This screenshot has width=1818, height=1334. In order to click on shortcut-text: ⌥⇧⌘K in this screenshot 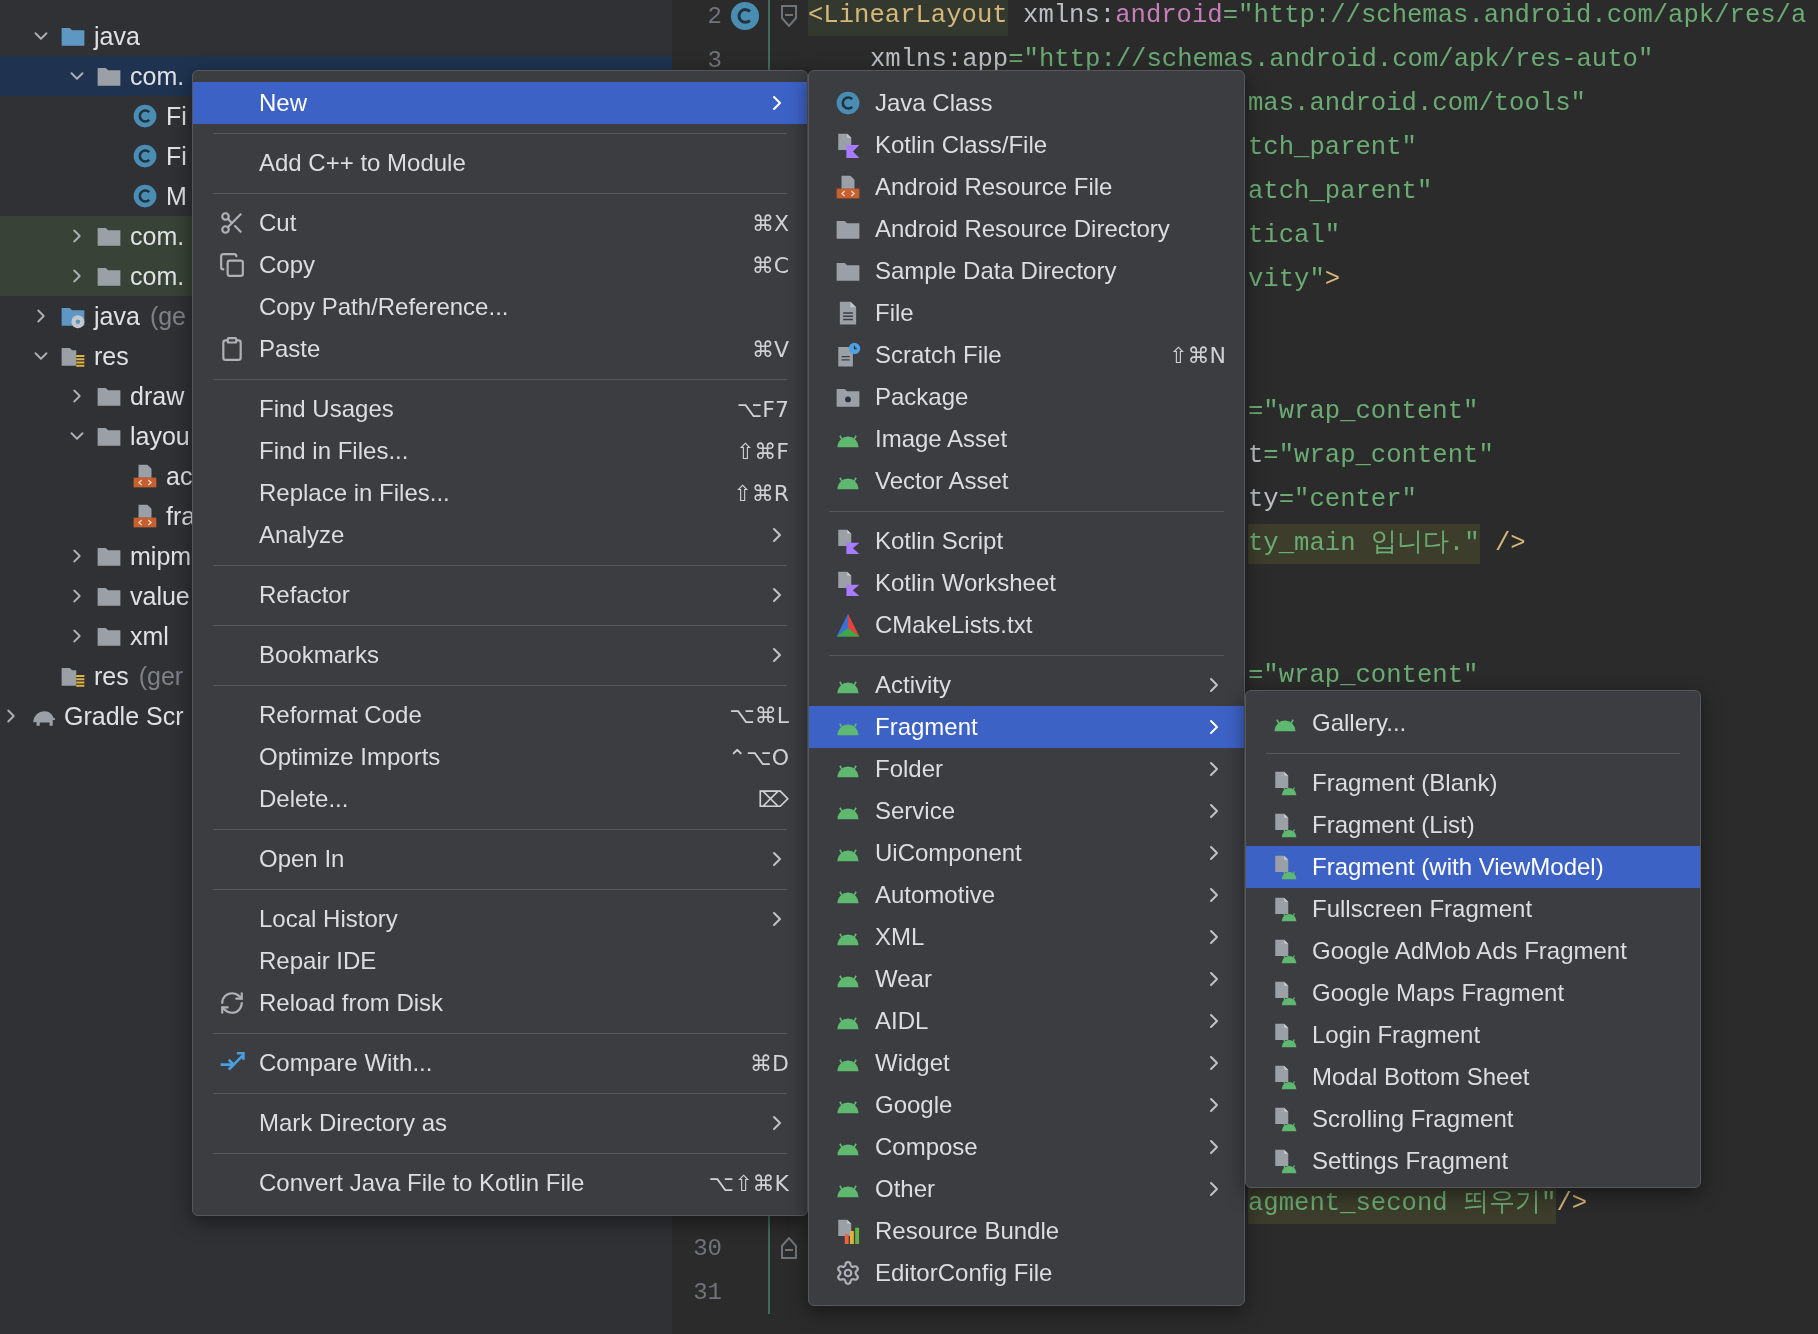, I will do `click(748, 1183)`.